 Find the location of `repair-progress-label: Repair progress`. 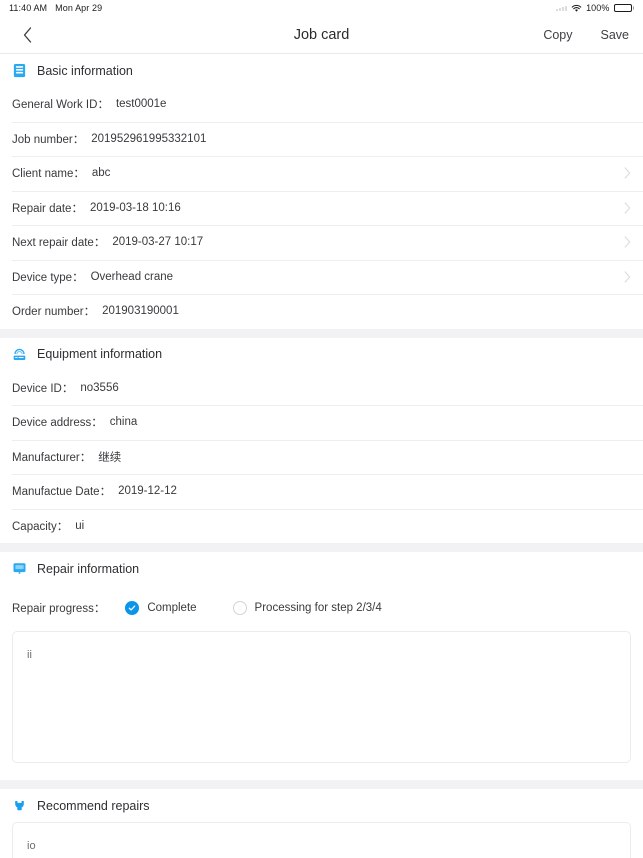

repair-progress-label: Repair progress is located at coordinates (58, 608).